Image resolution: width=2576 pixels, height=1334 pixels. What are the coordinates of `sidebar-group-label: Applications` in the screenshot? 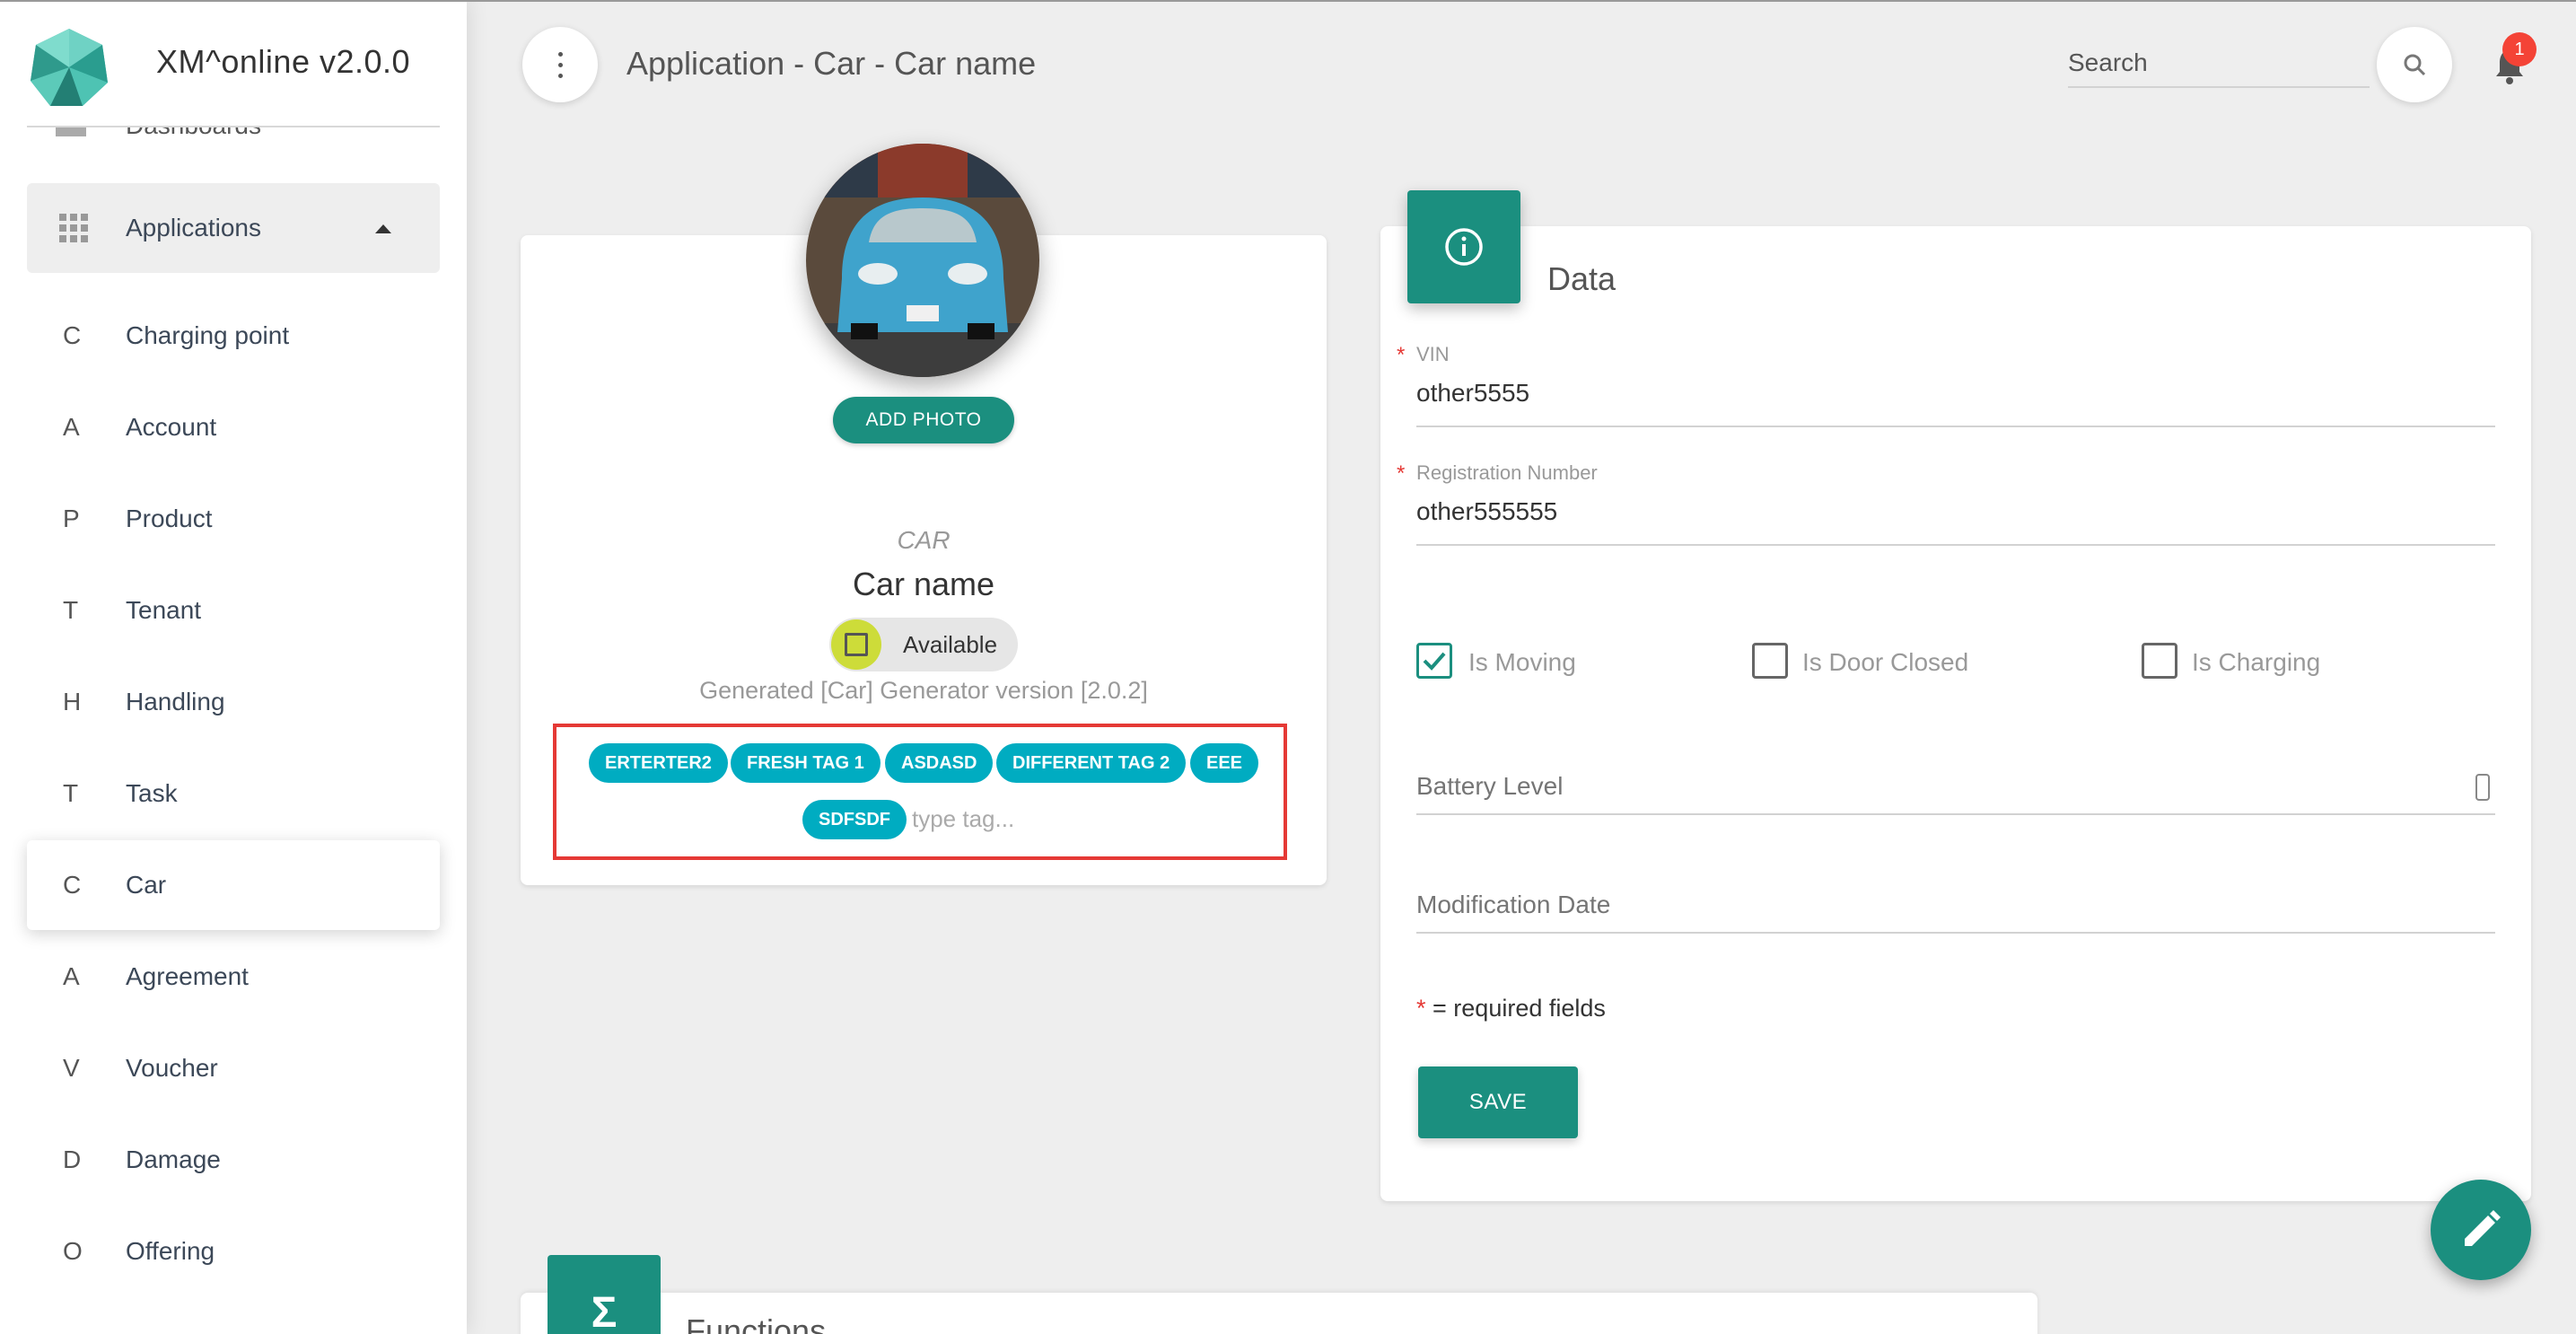 It's located at (193, 227).